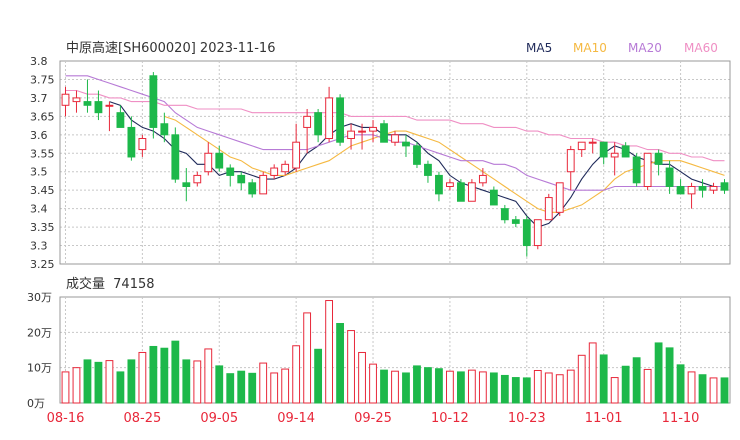  Describe the element at coordinates (39, 135) in the screenshot. I see `price-tick-label: 3.6` at that location.